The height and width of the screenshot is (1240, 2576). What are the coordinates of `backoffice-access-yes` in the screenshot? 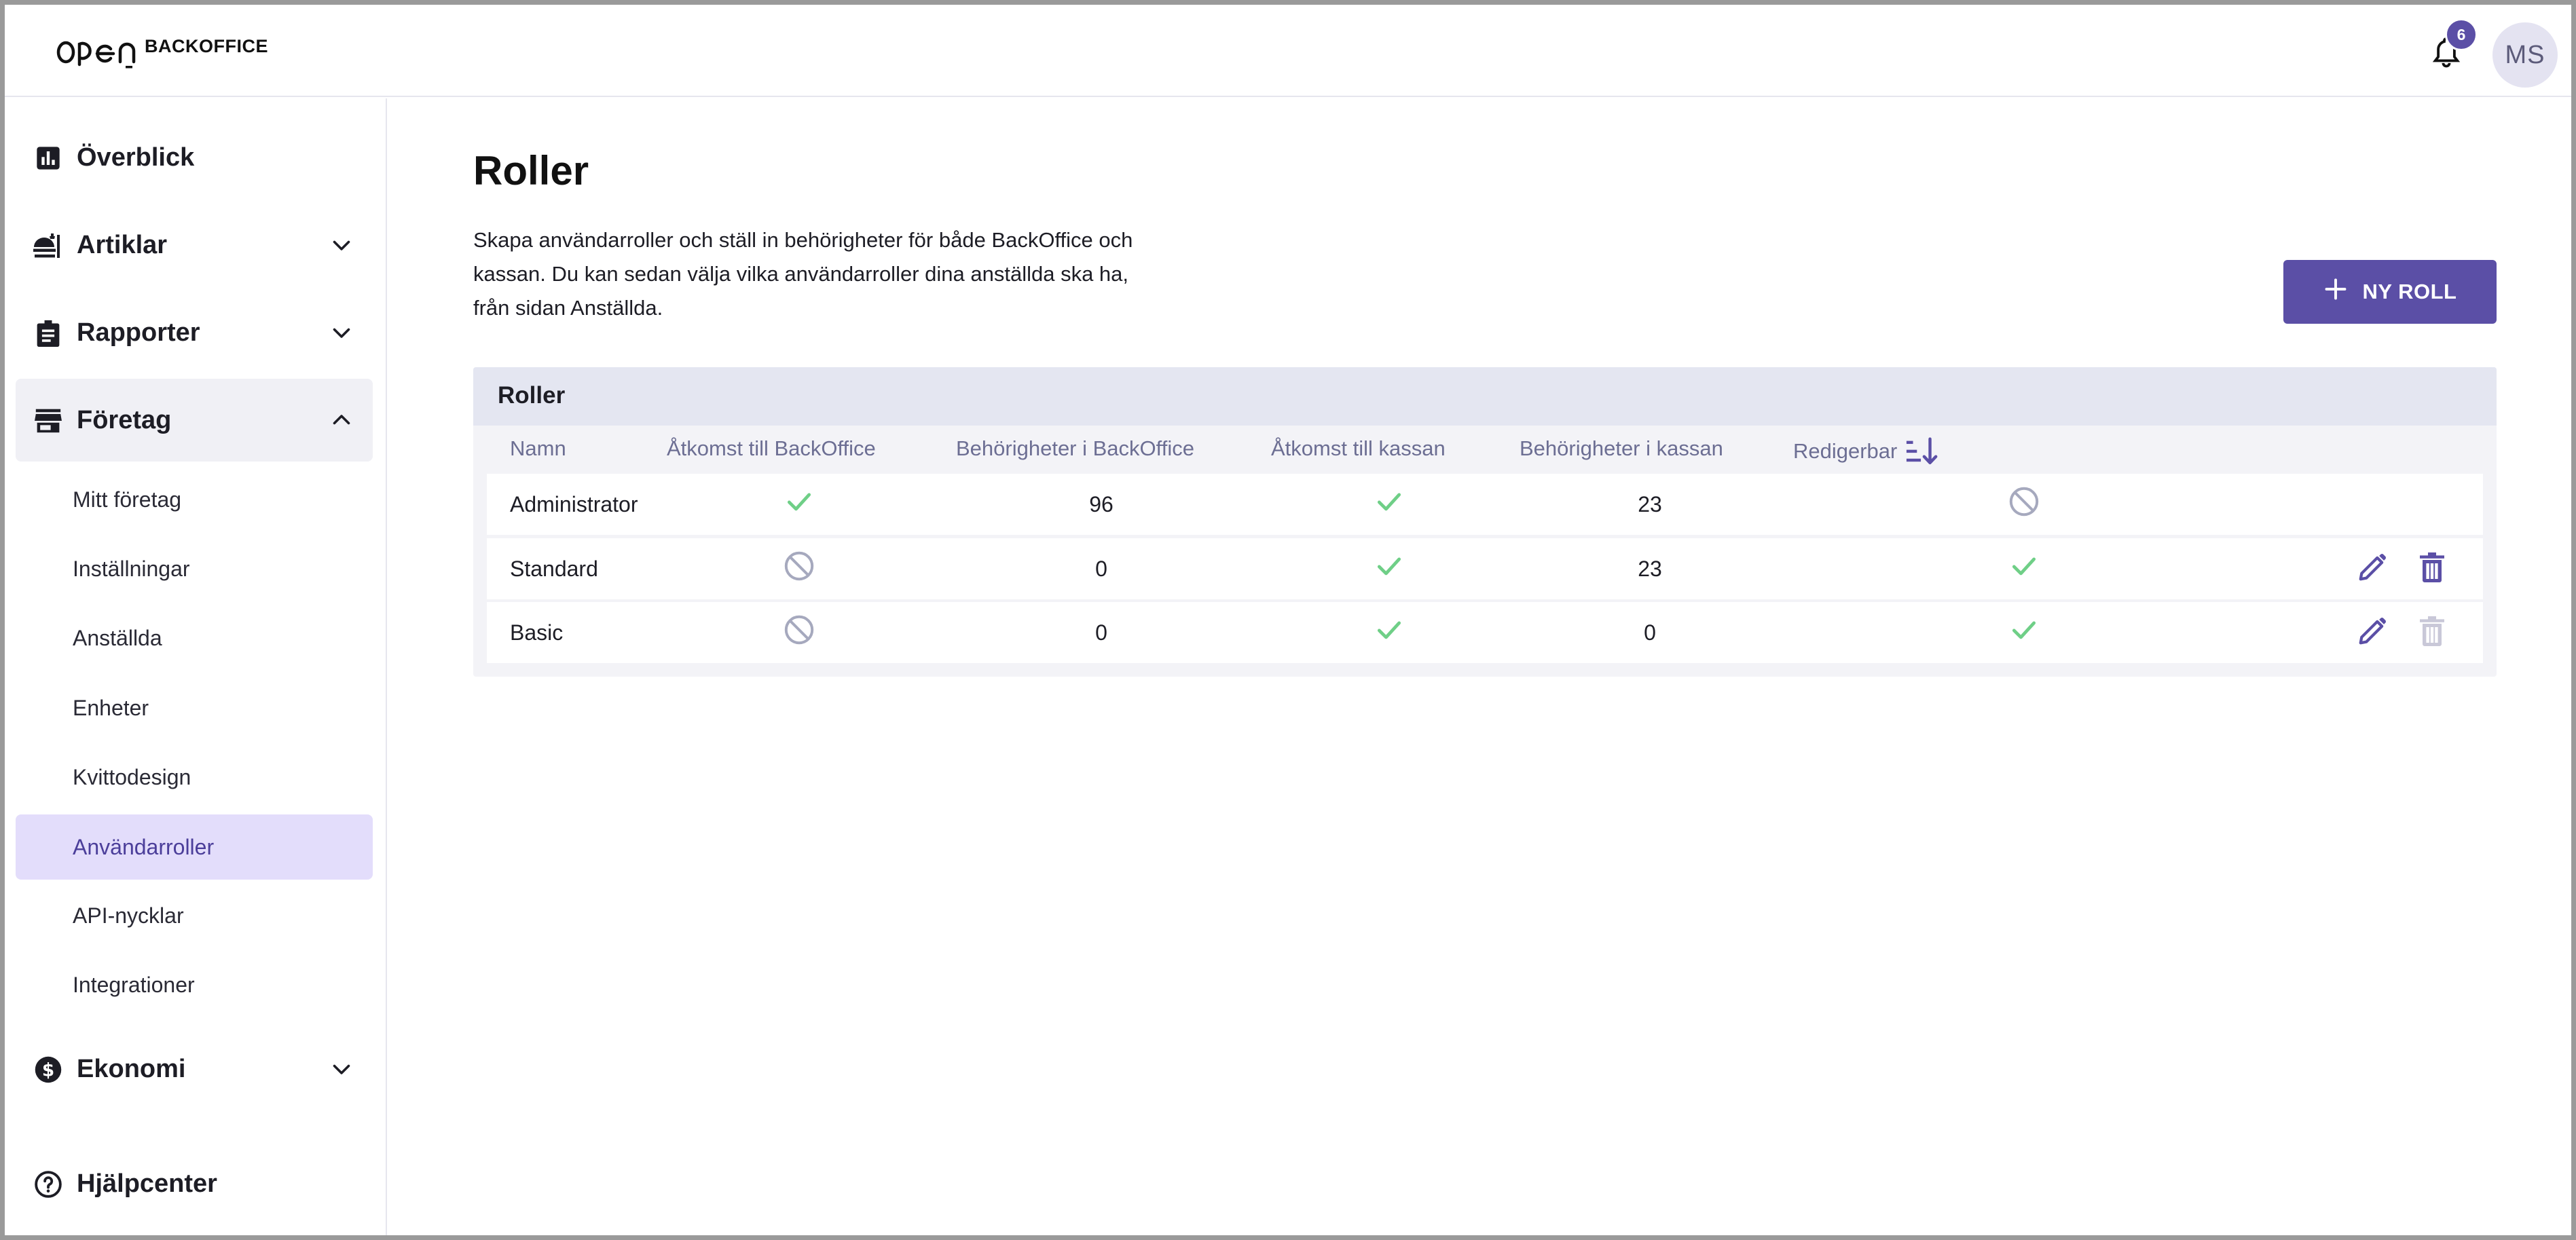 It's located at (799, 504).